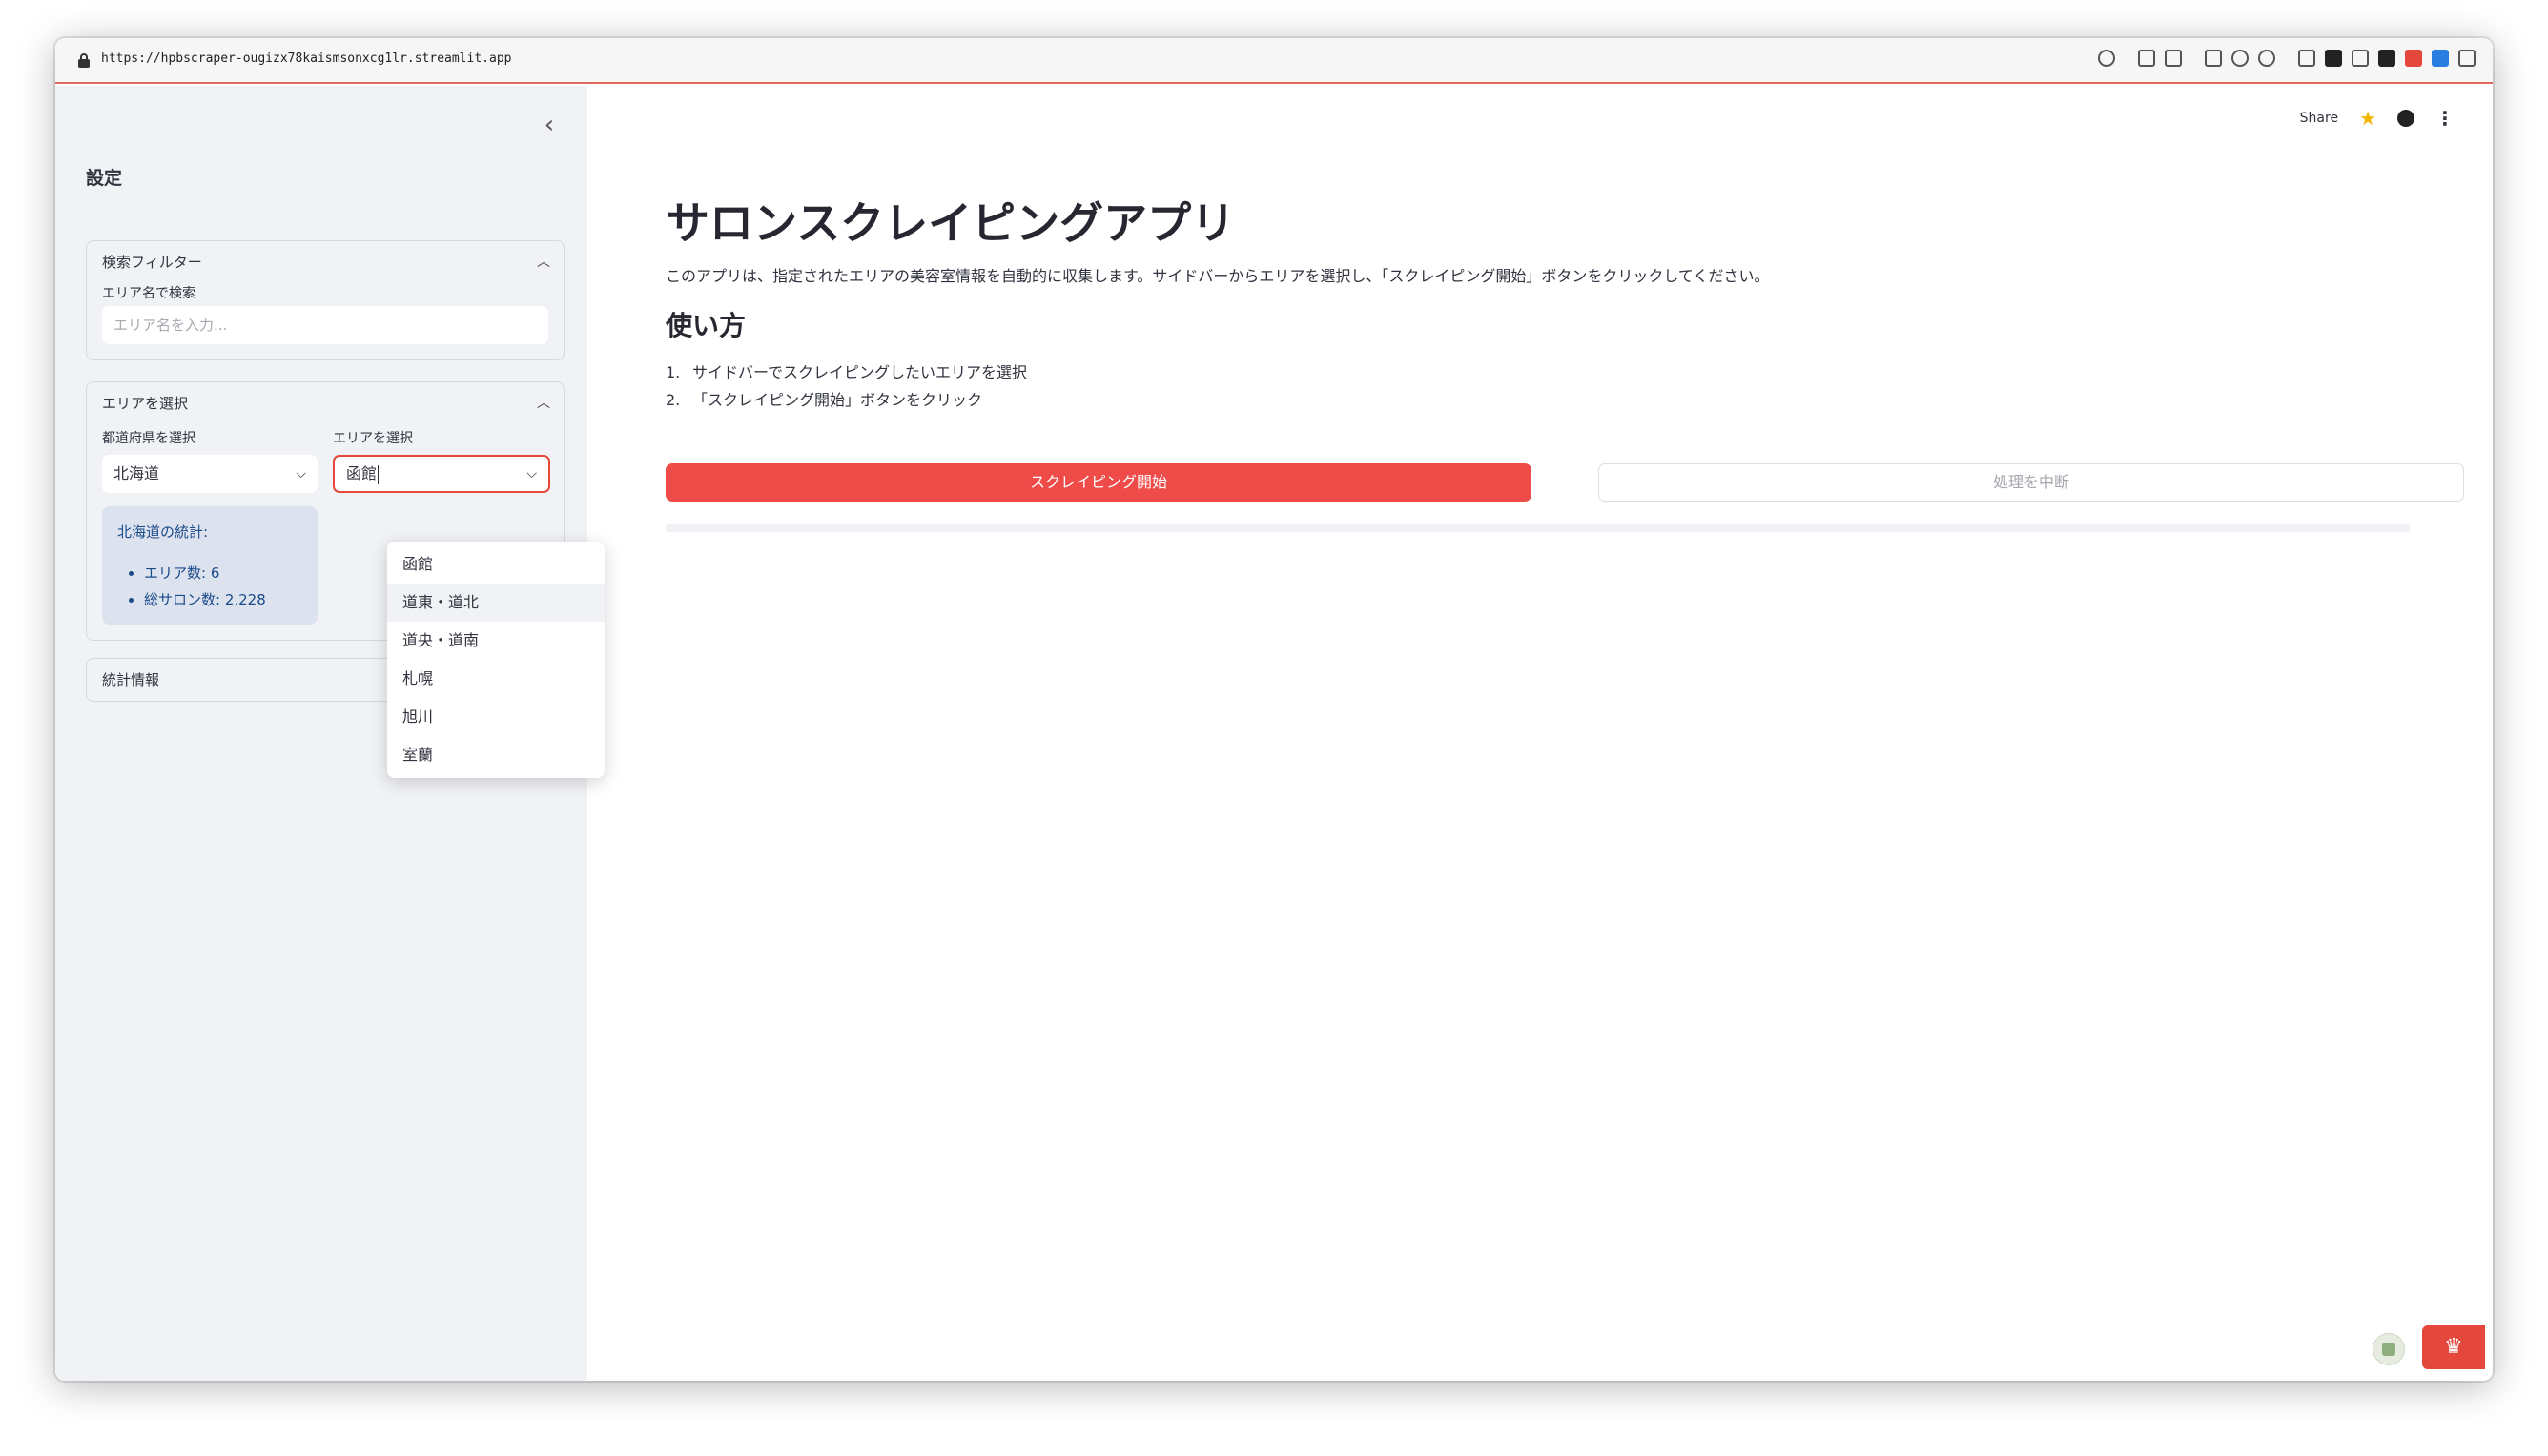 This screenshot has width=2548, height=1456. Describe the element at coordinates (1098, 483) in the screenshot. I see `start-scraping-button: スクレイピング開始` at that location.